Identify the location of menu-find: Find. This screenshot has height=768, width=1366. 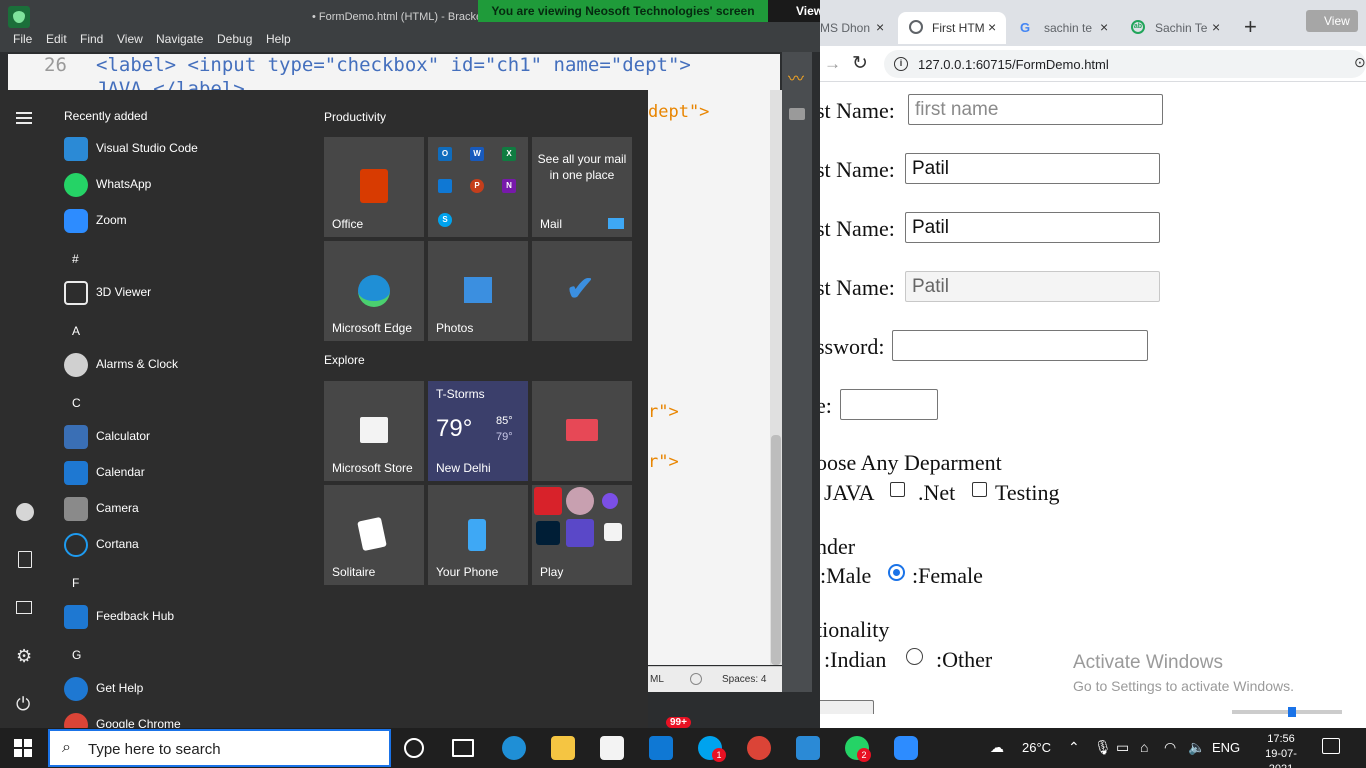
(91, 39).